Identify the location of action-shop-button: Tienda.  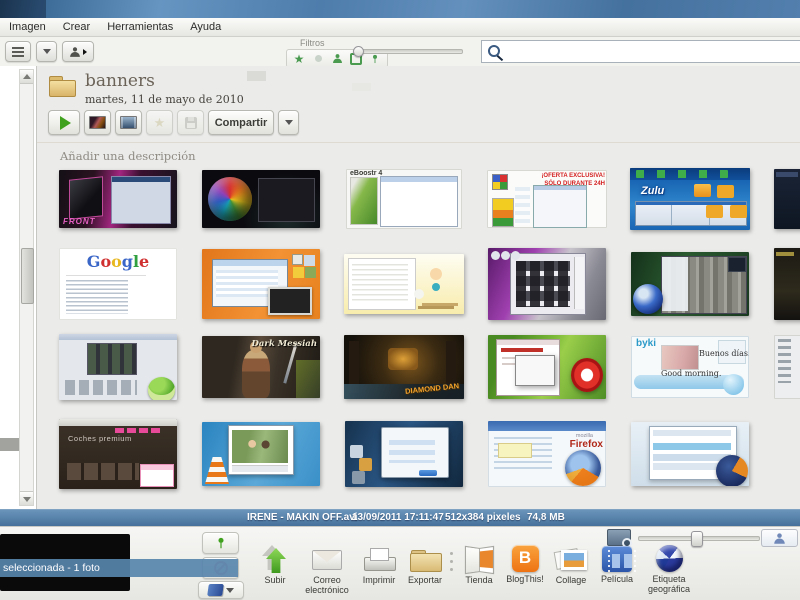
(479, 564).